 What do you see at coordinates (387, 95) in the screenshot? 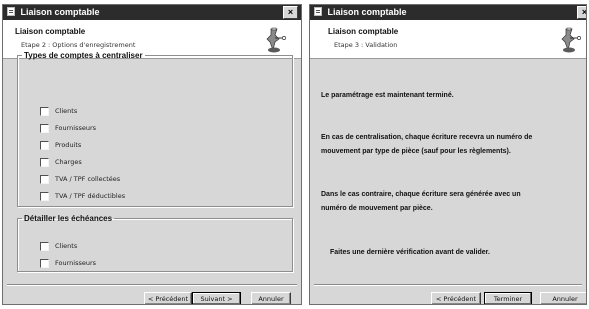
I see `completion-text: Le paramétrage est maintenant terminé.` at bounding box center [387, 95].